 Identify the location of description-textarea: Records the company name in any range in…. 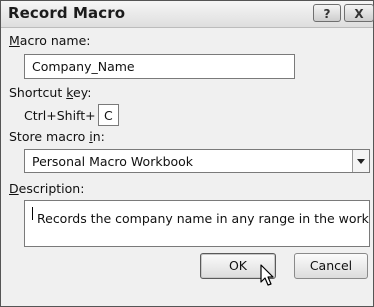
(197, 223).